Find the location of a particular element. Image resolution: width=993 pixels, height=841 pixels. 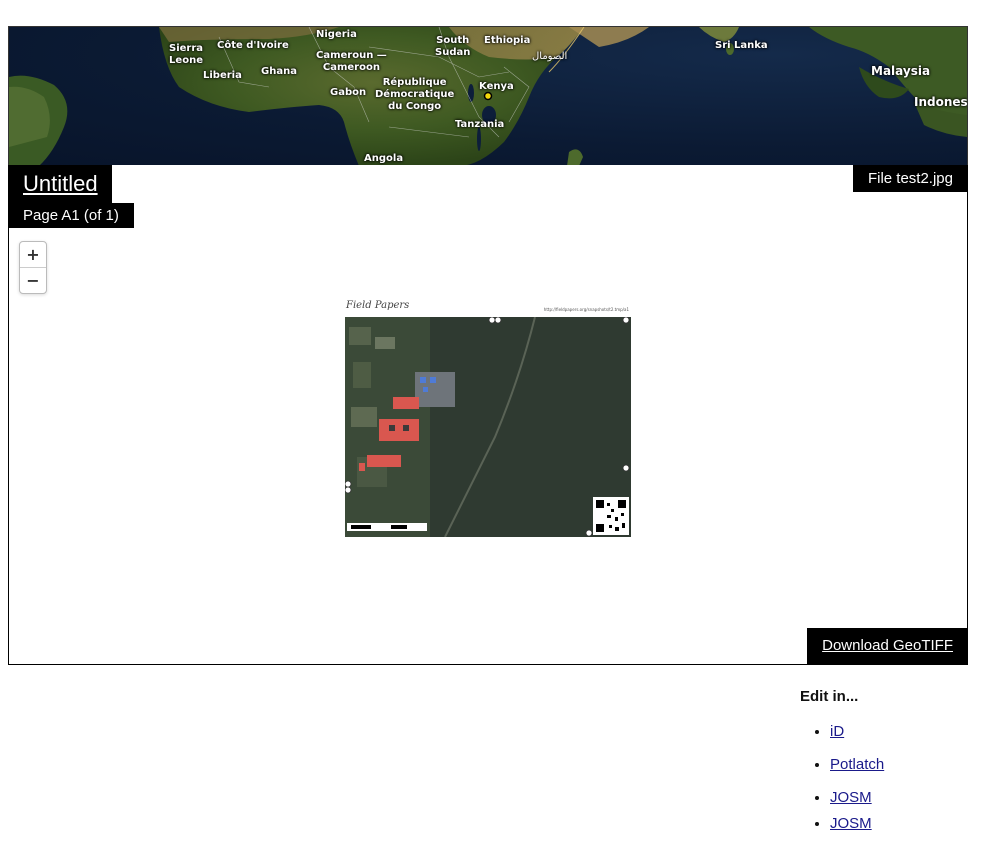

map-label: Ethiopia is located at coordinates (507, 40).